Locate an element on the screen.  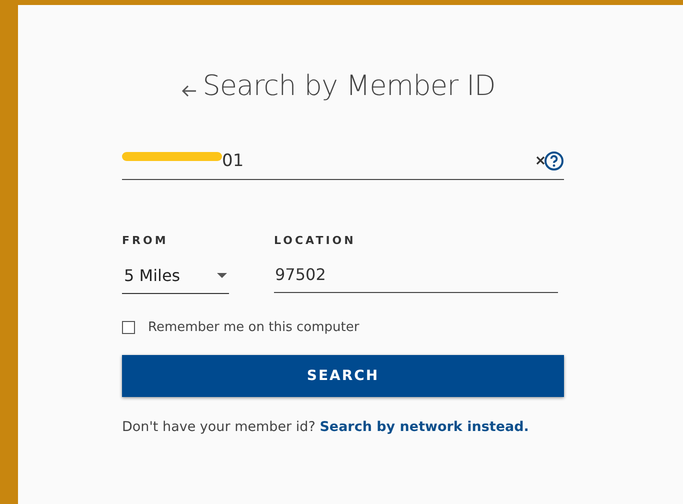
search-button: SEARCH is located at coordinates (343, 376).